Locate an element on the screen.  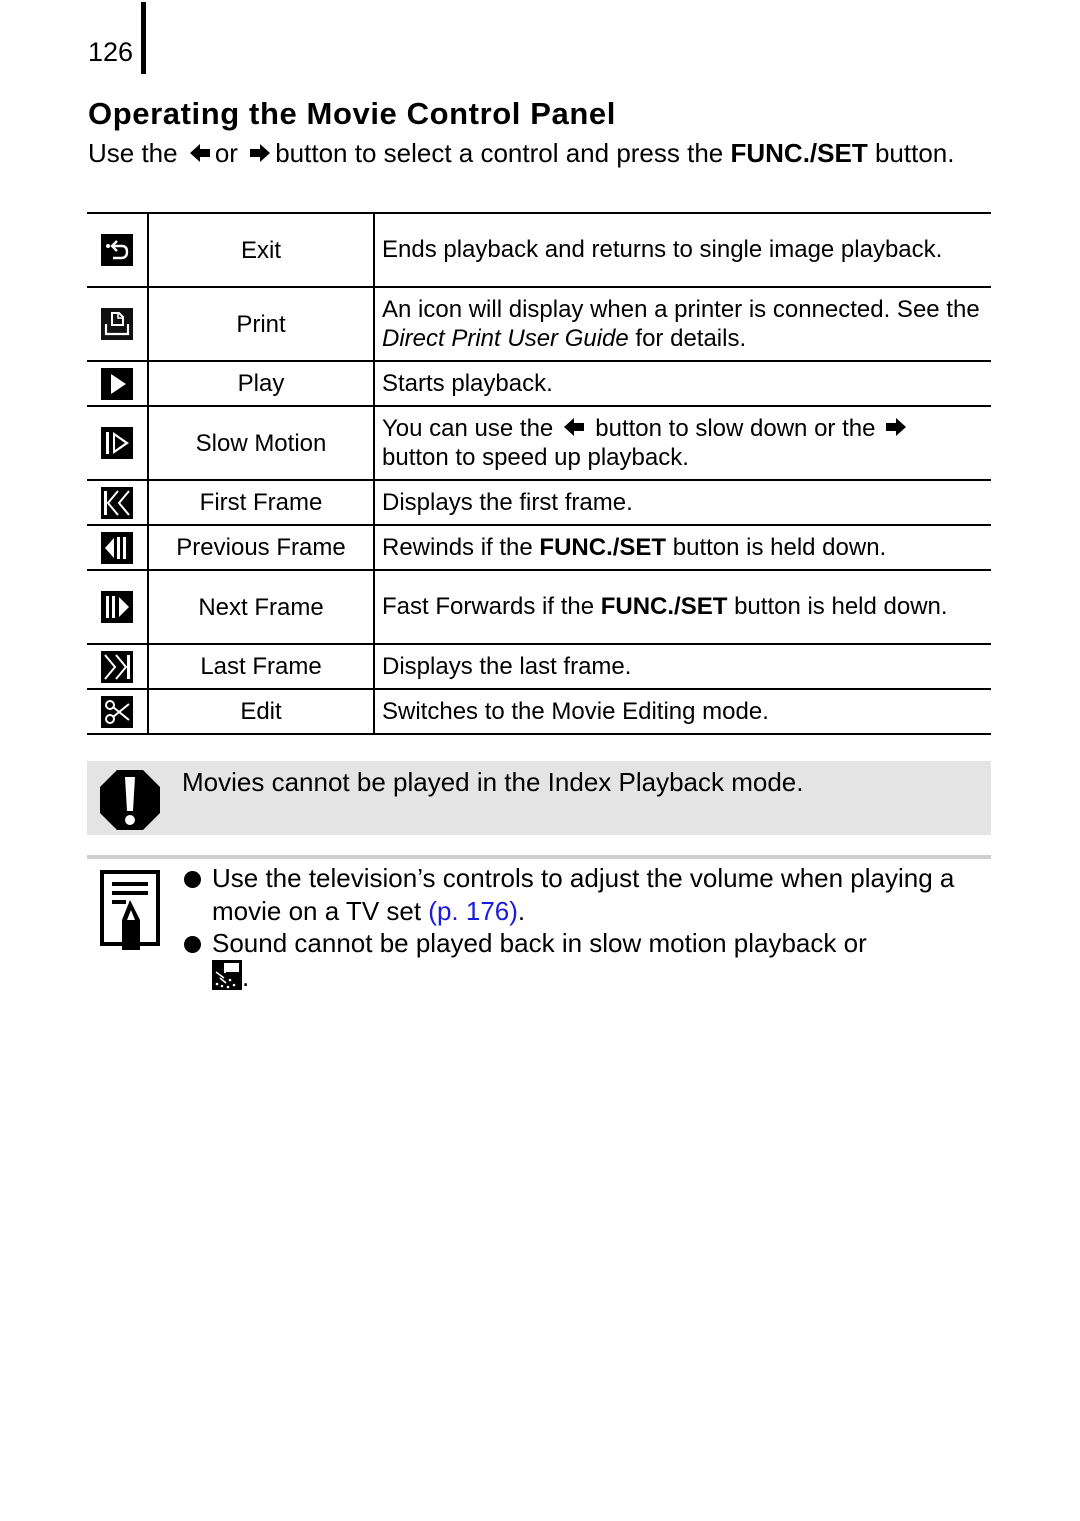
last-frame-icon is located at coordinates (117, 666).